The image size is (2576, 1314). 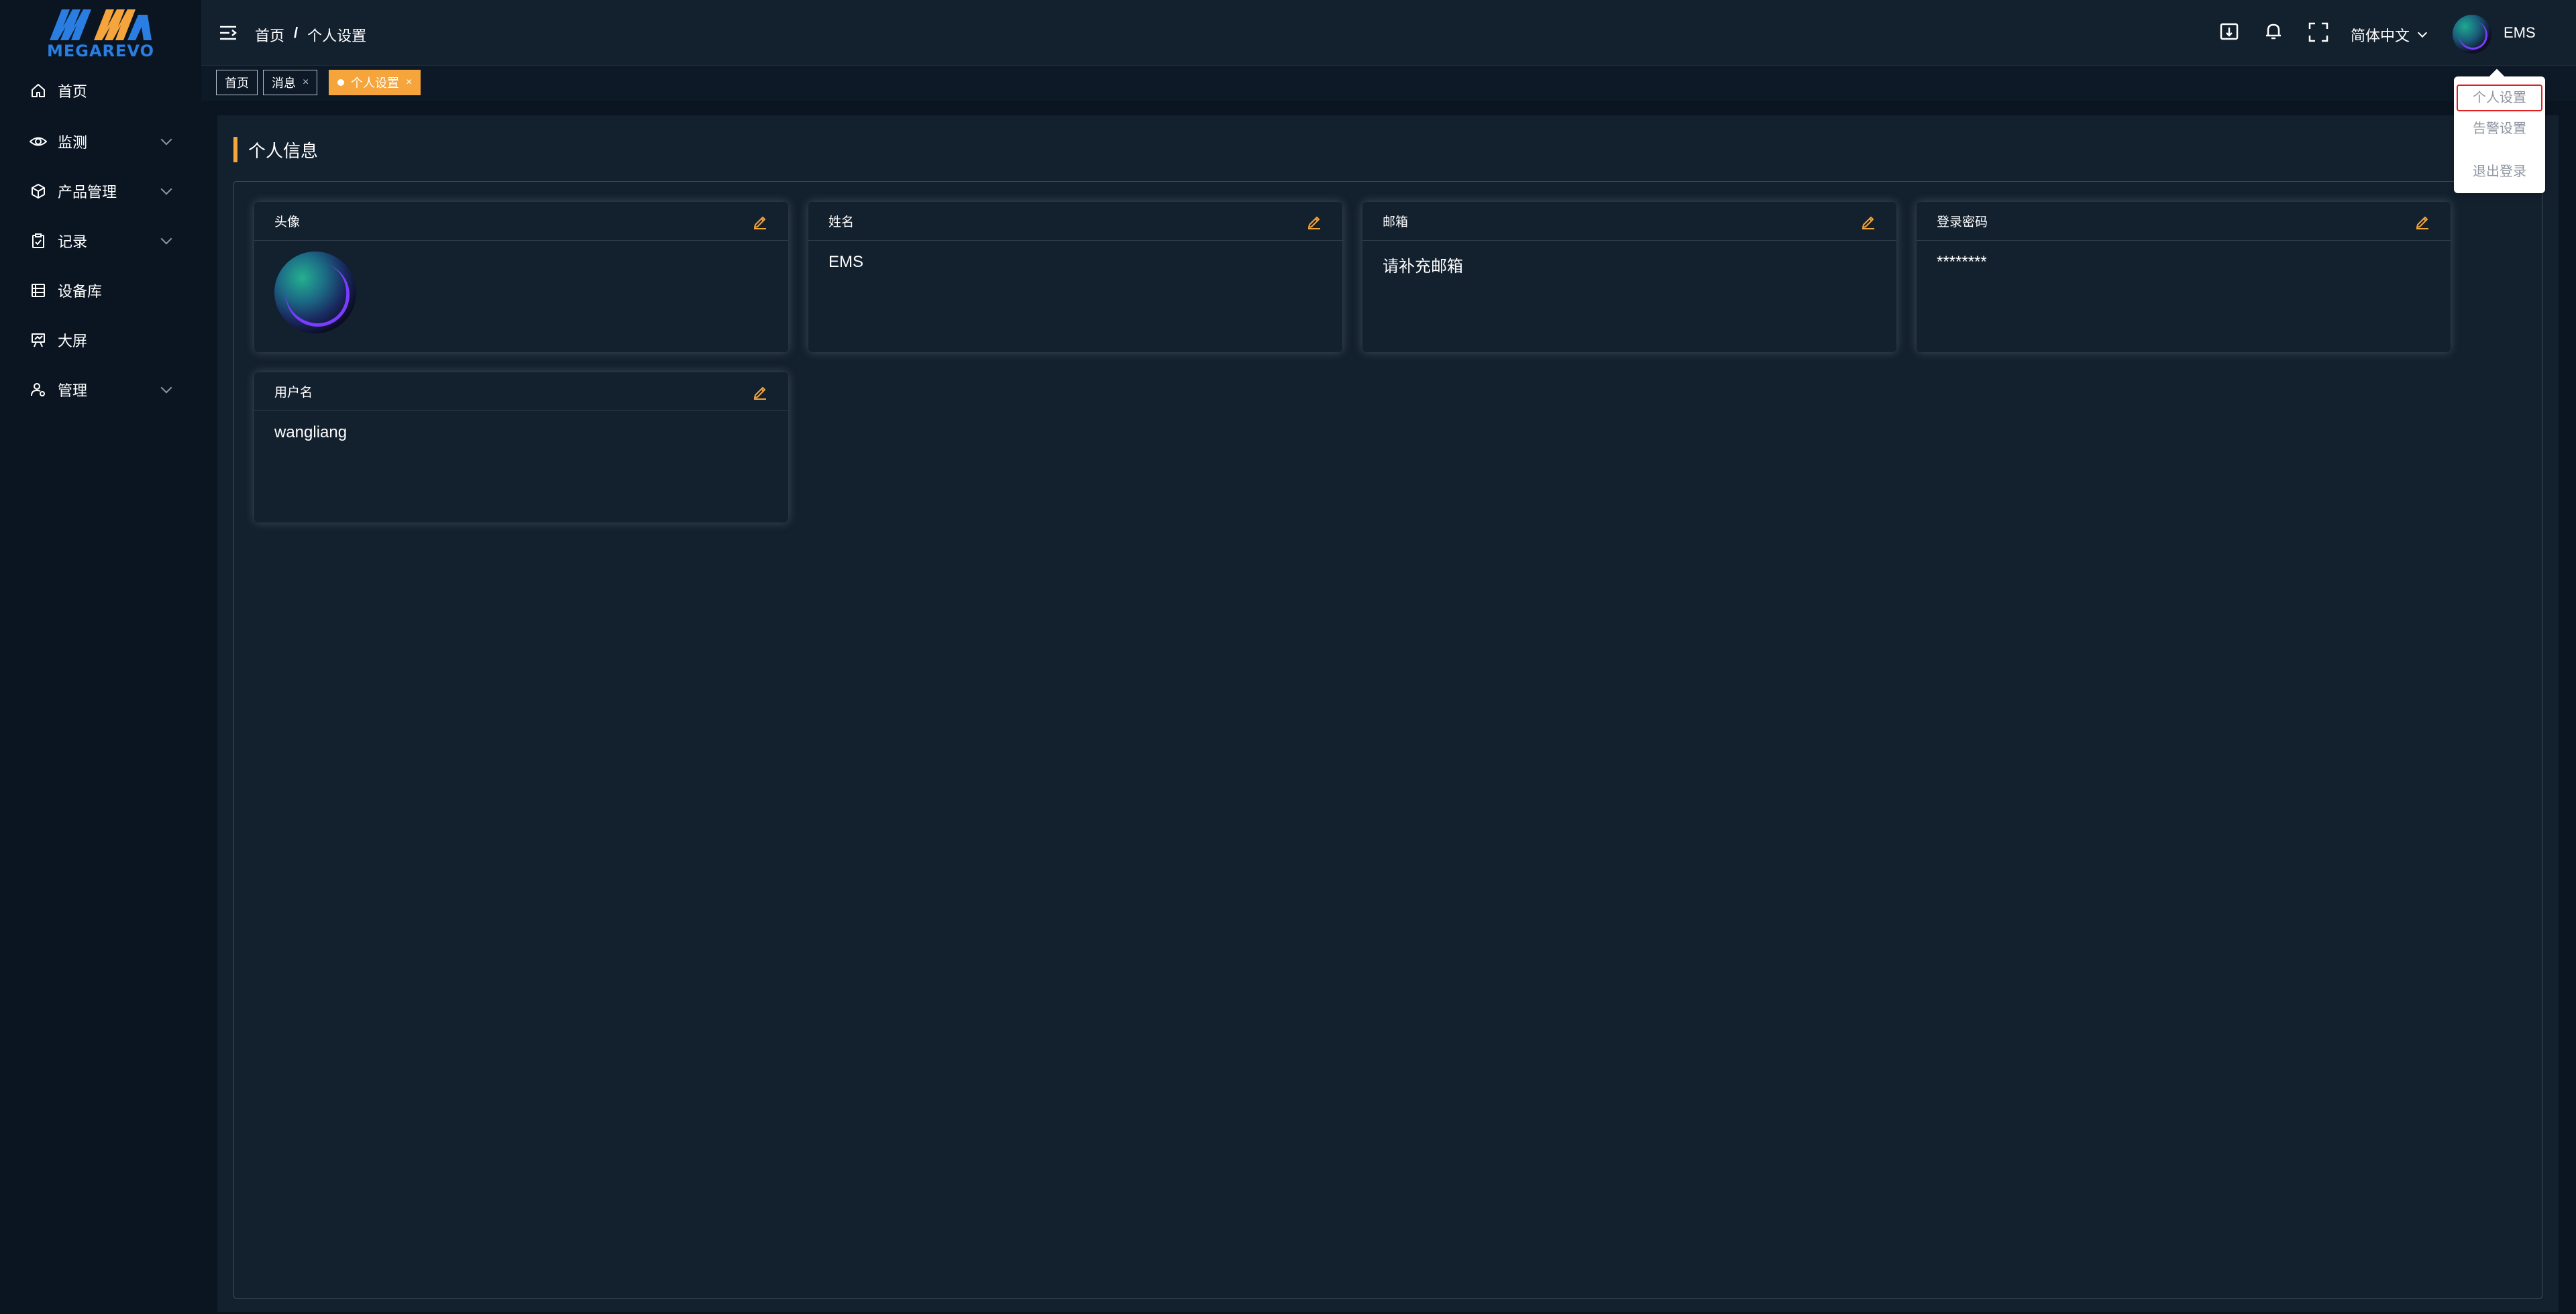 I want to click on sidebar-item-device-library: 设备库, so click(x=100, y=290).